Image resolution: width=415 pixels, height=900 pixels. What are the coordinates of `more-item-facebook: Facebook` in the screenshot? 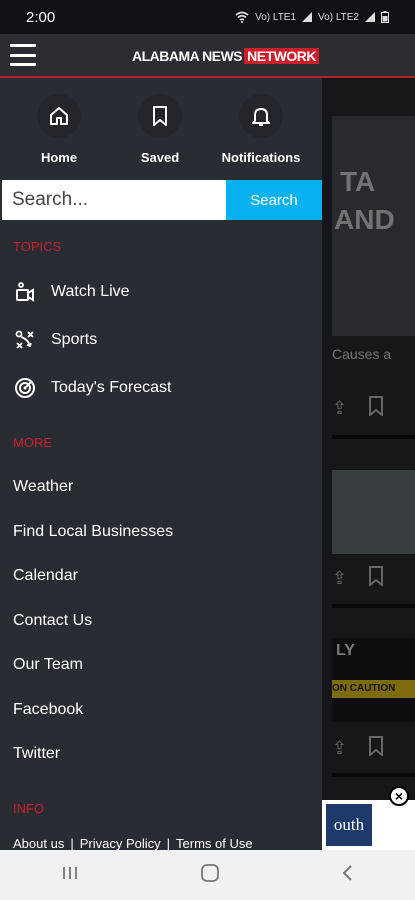 It's located at (48, 710).